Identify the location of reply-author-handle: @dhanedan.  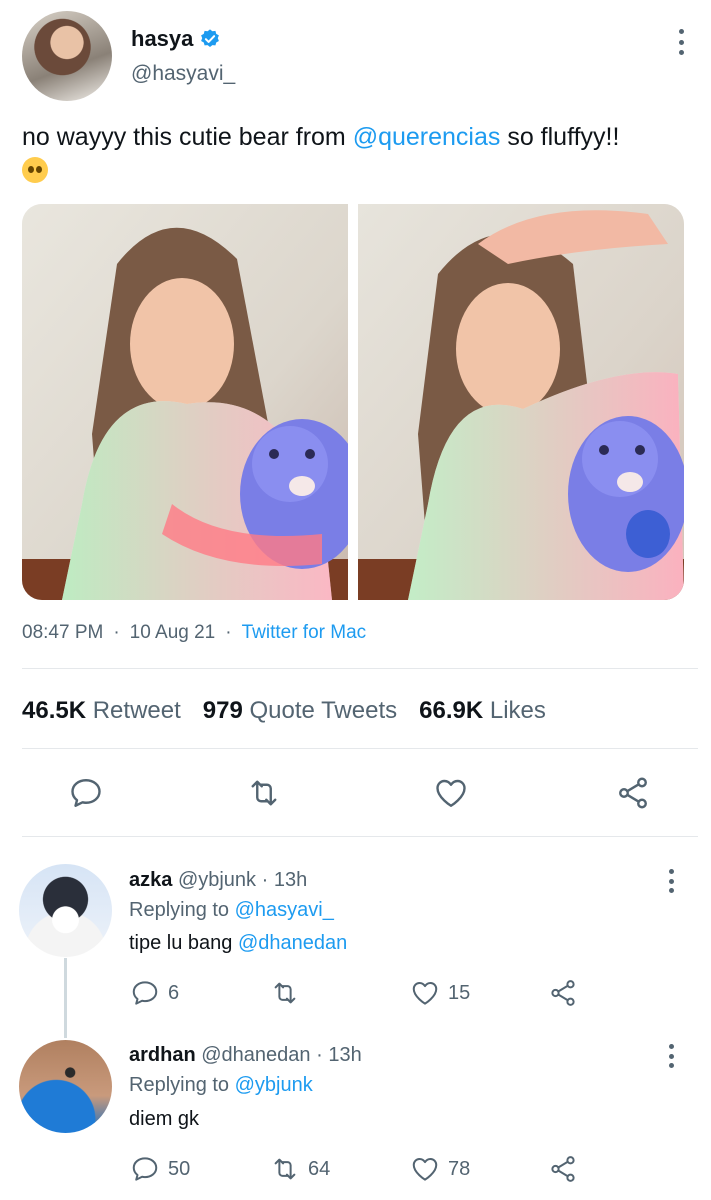
(255, 1055).